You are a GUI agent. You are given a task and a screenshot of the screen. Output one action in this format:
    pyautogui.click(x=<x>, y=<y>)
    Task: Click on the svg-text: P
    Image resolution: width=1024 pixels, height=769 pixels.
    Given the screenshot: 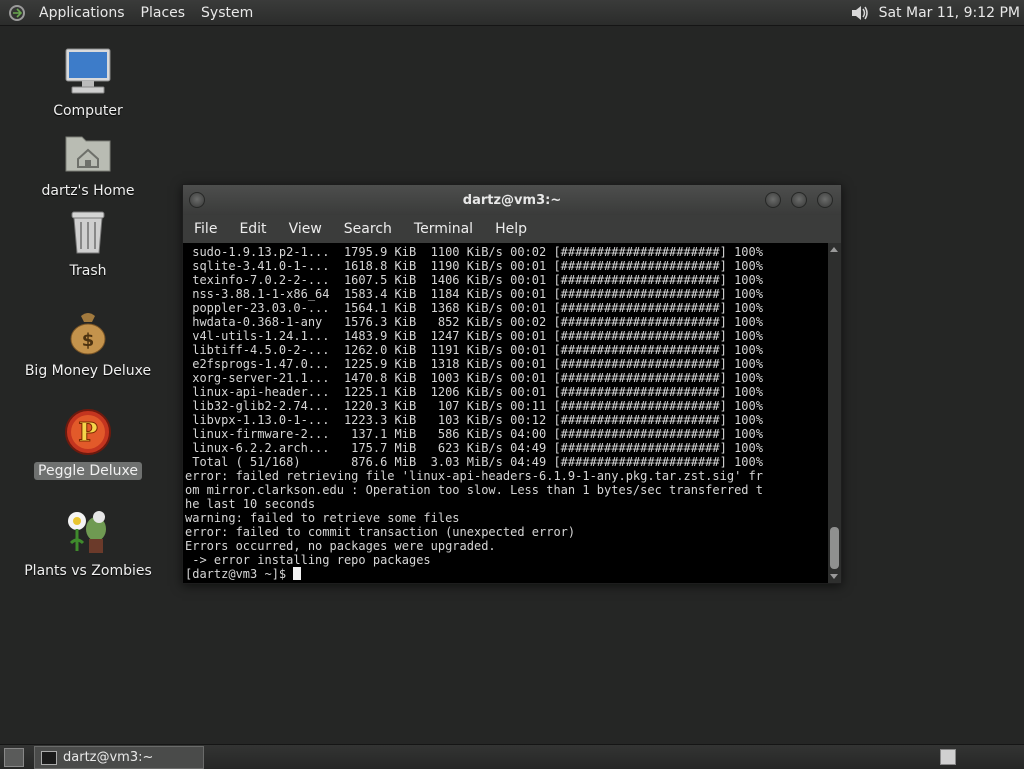 What is the action you would take?
    pyautogui.click(x=88, y=433)
    